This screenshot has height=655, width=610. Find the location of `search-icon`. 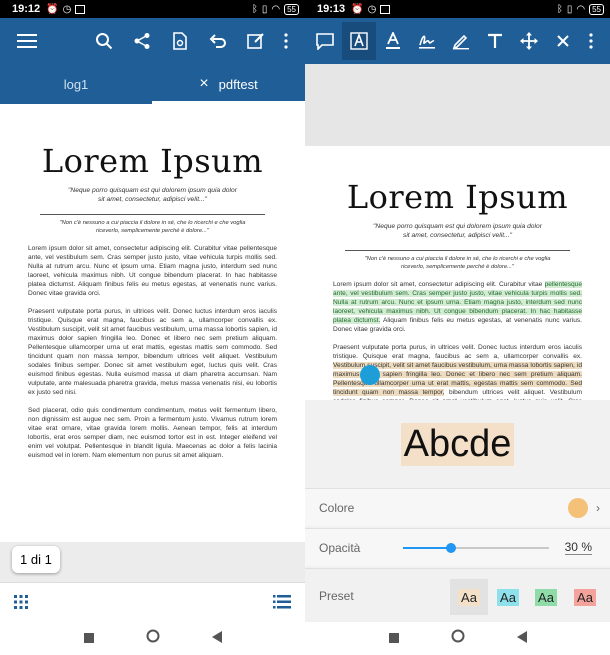

search-icon is located at coordinates (104, 41).